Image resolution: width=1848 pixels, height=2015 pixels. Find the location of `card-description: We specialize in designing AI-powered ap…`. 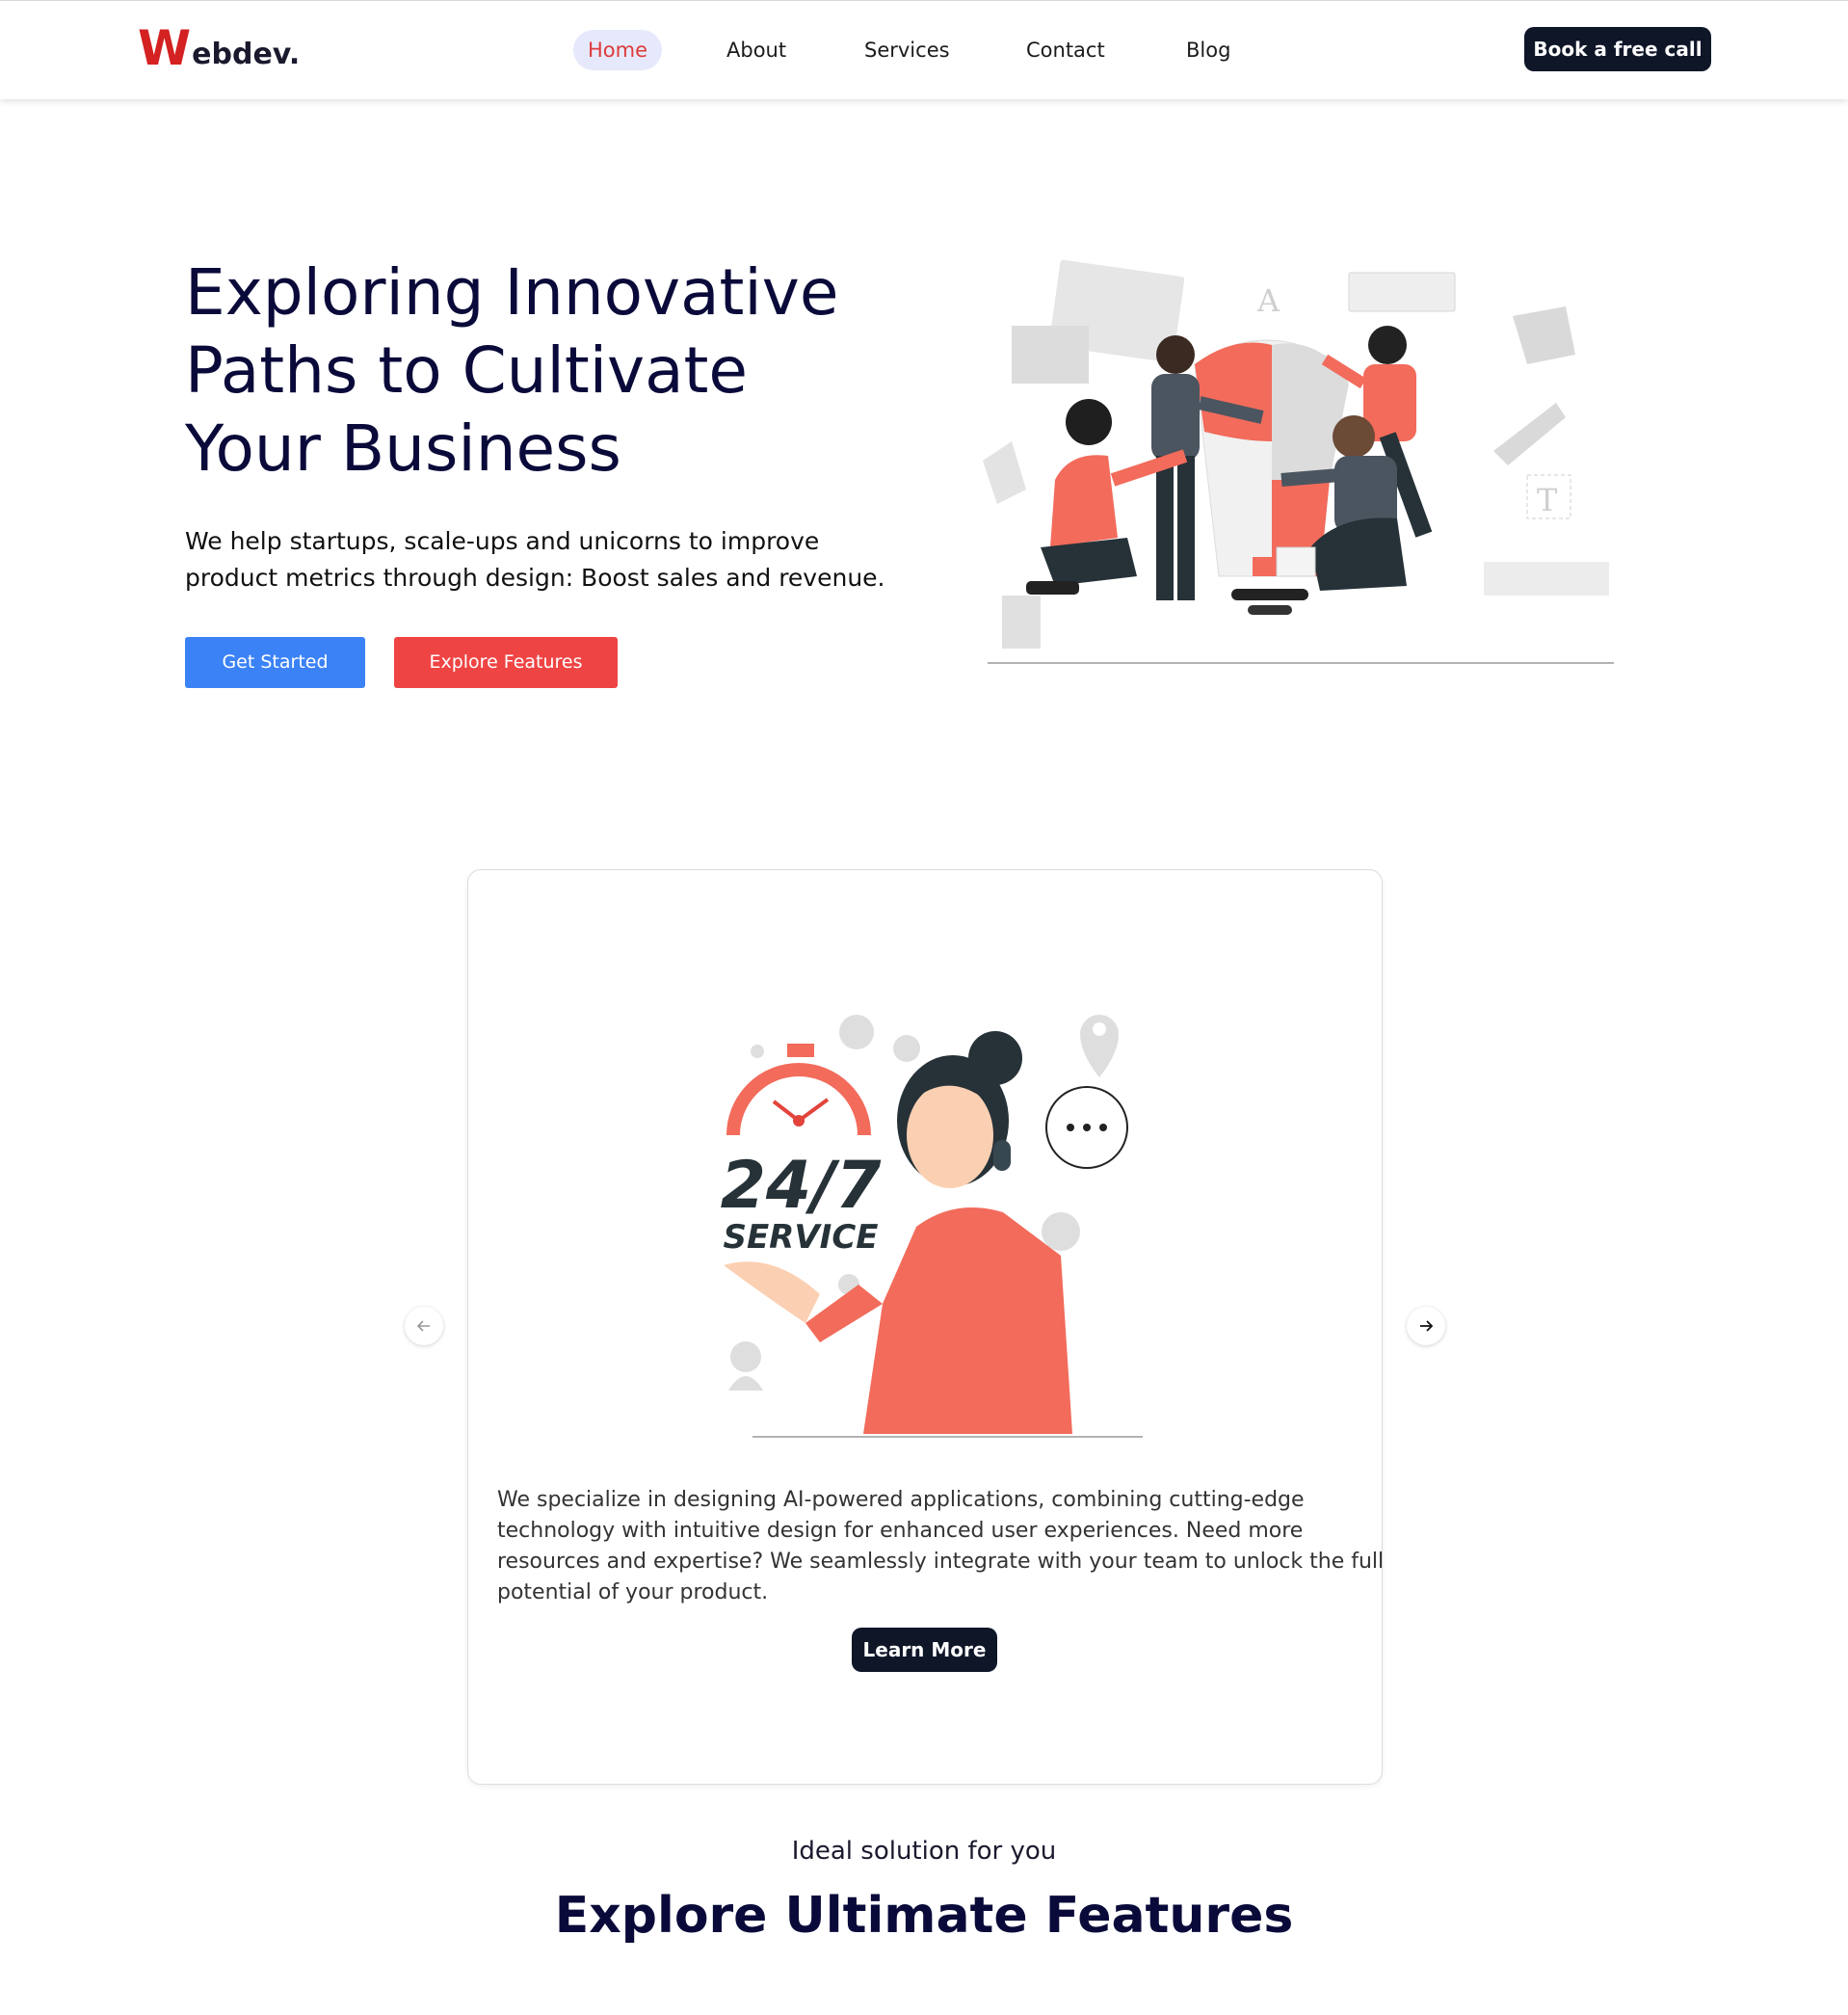

card-description: We specialize in designing AI-powered ap… is located at coordinates (941, 1546).